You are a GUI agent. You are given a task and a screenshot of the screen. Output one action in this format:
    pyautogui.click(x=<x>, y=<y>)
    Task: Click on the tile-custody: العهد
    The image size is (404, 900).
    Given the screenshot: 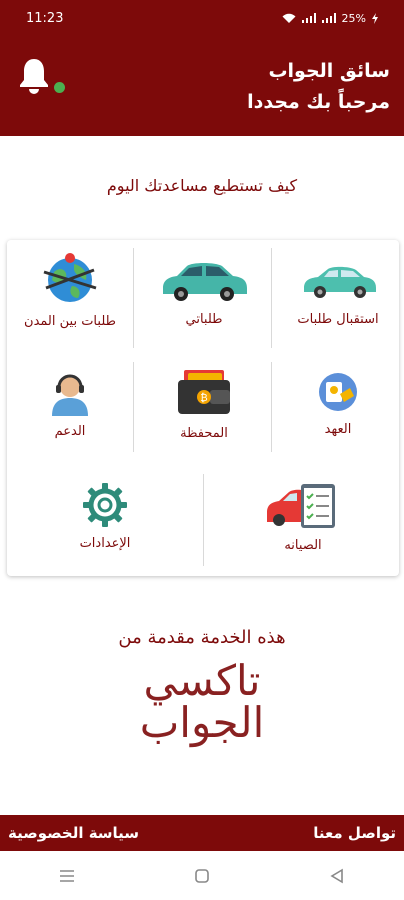 What is the action you would take?
    pyautogui.click(x=338, y=403)
    